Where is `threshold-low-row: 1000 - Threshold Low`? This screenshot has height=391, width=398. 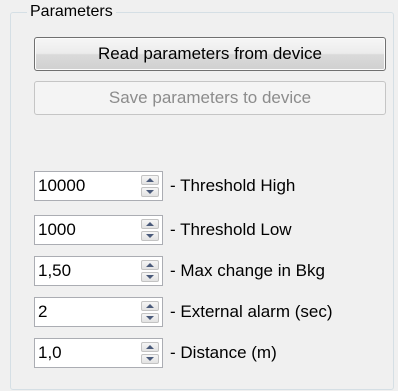
threshold-low-row: 1000 - Threshold Low is located at coordinates (163, 230).